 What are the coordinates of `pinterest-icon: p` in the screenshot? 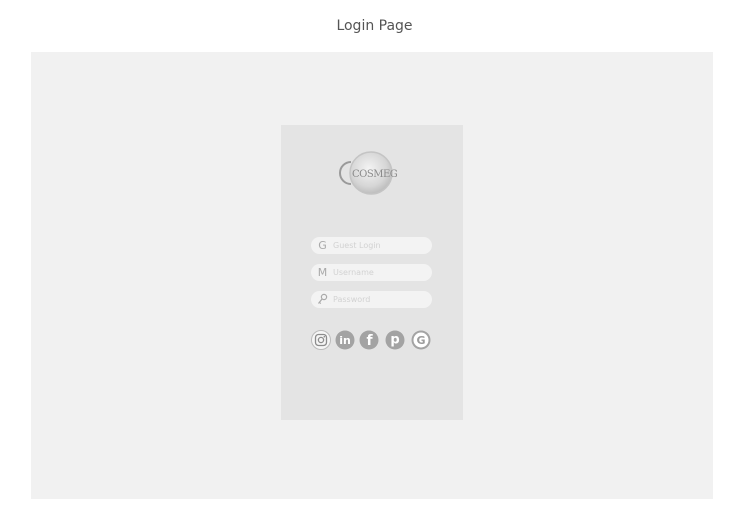 It's located at (395, 340).